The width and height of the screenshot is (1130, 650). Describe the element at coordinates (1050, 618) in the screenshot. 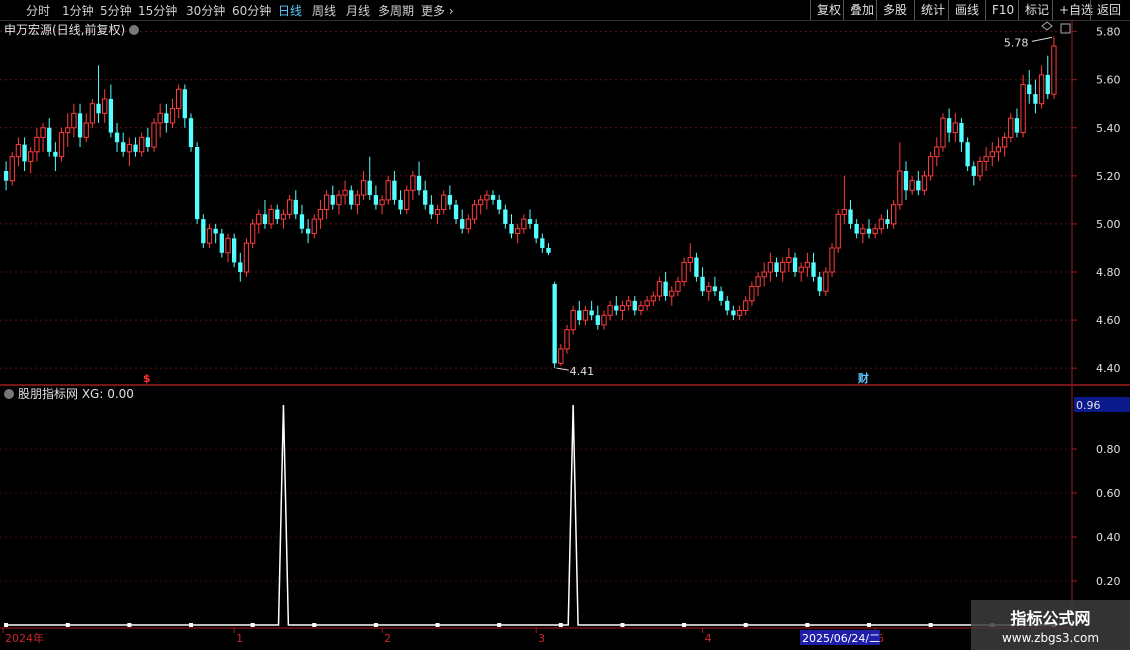

I see `watermark-title: 指标公式网` at that location.